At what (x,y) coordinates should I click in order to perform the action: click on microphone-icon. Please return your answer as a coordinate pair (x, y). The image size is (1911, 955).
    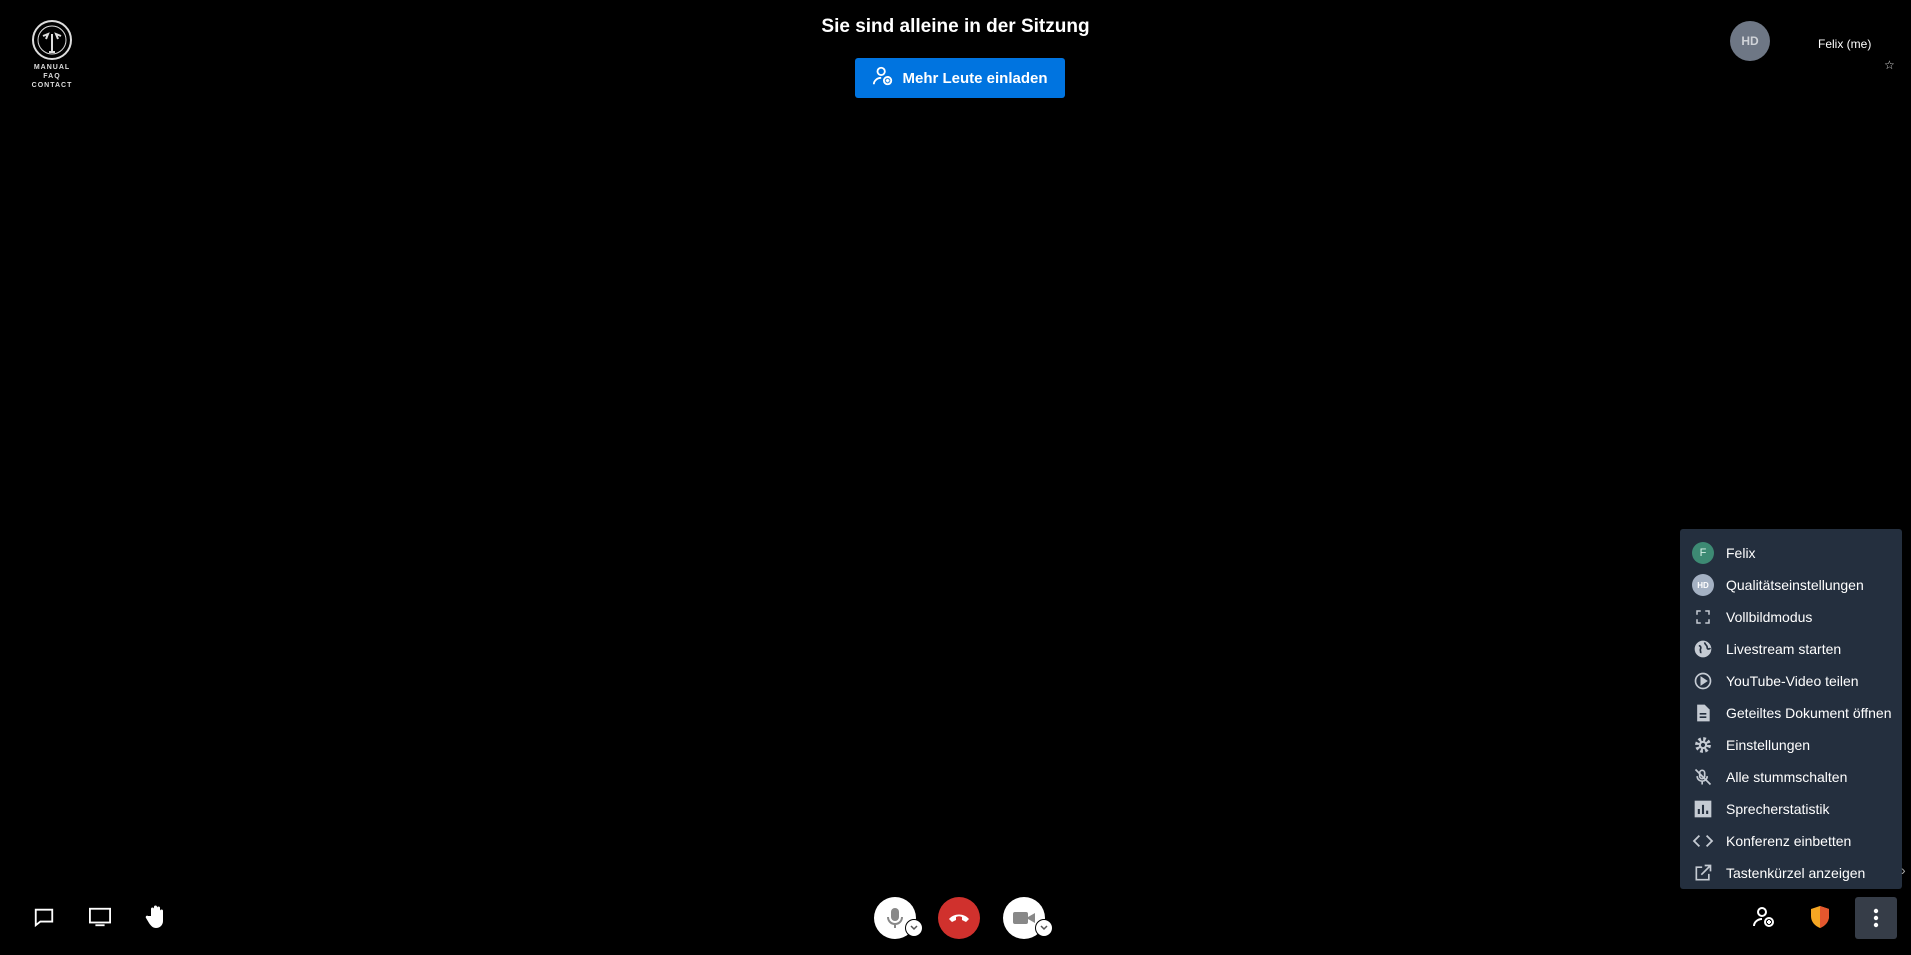
    Looking at the image, I should click on (895, 918).